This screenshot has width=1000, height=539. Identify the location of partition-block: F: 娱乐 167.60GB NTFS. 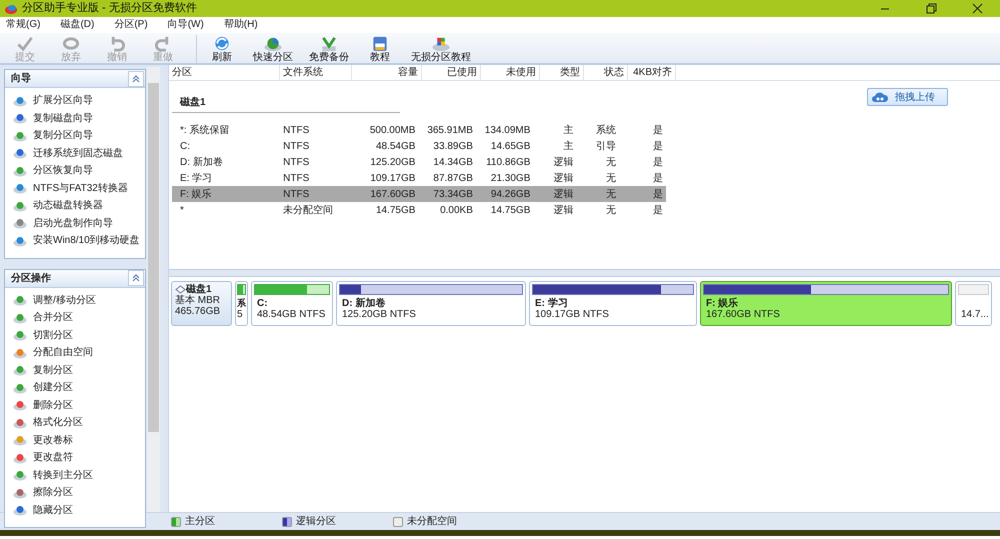
(826, 303).